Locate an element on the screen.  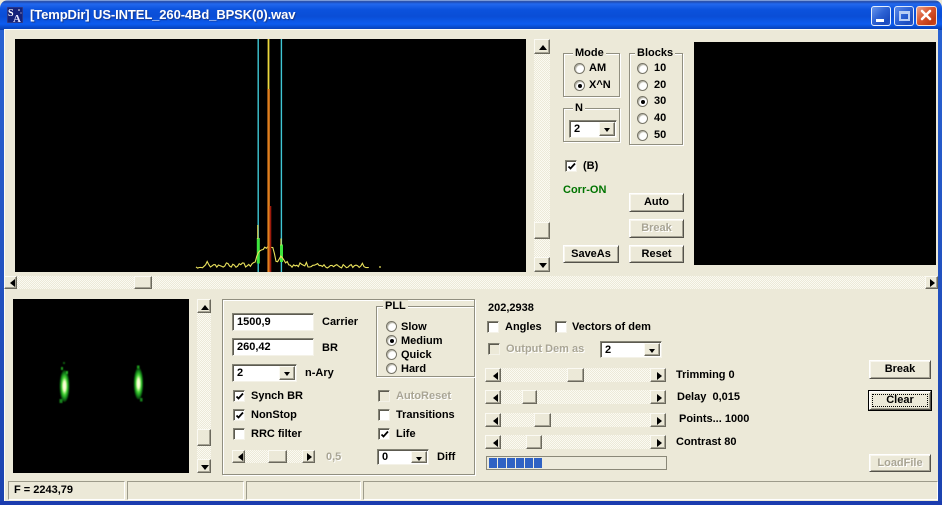
svg-text: A is located at coordinates (17, 18).